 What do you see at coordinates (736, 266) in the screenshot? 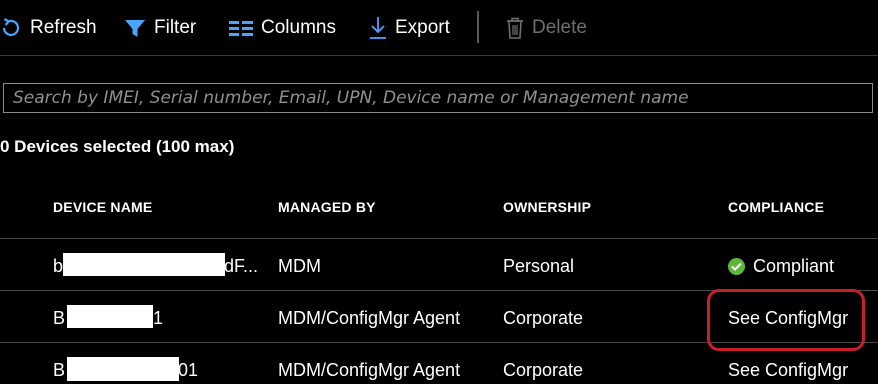
I see `check-circle-icon` at bounding box center [736, 266].